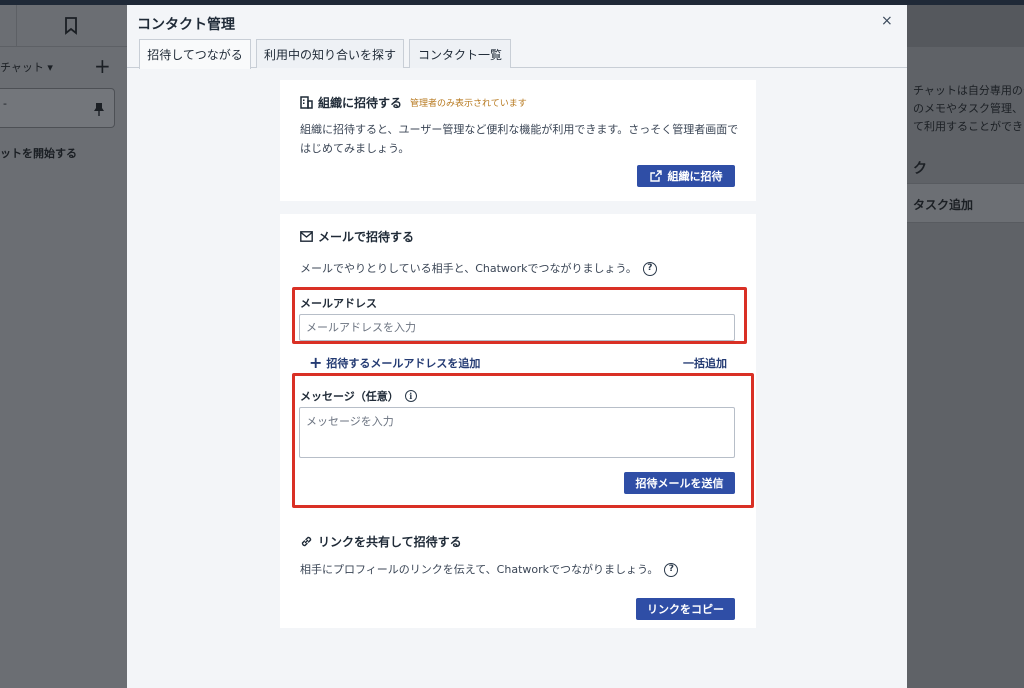  I want to click on info-icon: i, so click(410, 396).